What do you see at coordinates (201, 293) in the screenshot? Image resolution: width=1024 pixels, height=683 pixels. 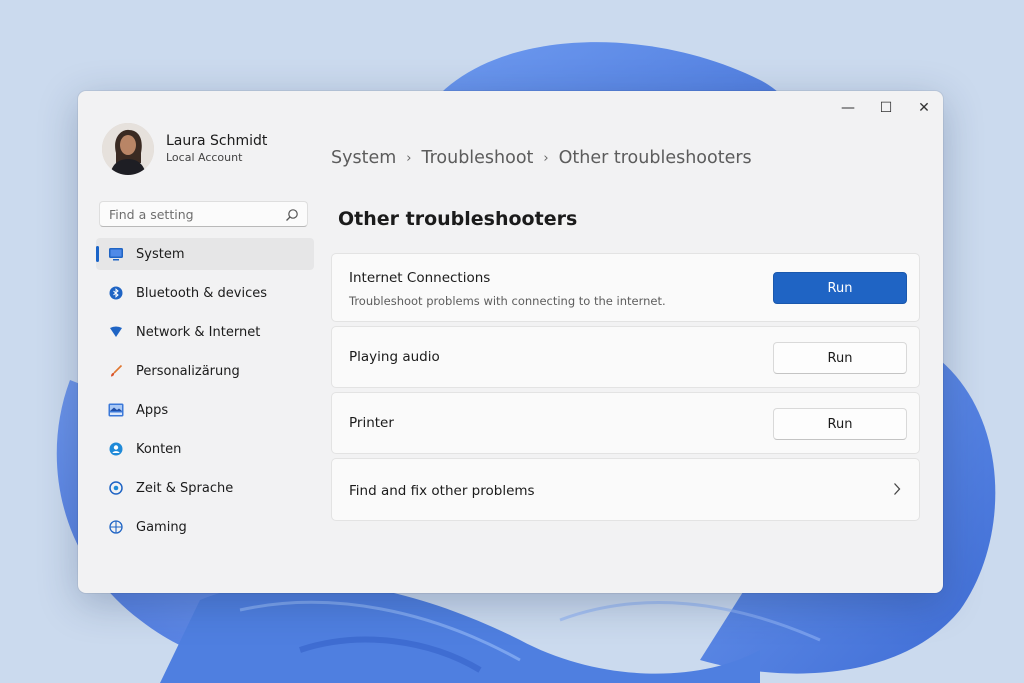 I see `sidebar-item-label: Bluetooth & devices` at bounding box center [201, 293].